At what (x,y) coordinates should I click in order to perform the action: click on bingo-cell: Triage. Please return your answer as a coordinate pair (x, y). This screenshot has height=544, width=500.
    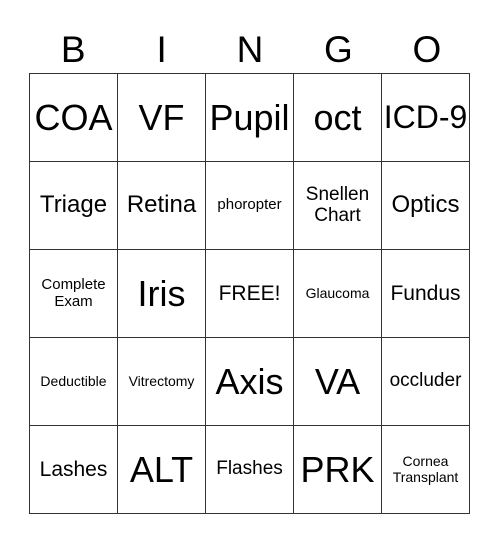
    Looking at the image, I should click on (74, 206).